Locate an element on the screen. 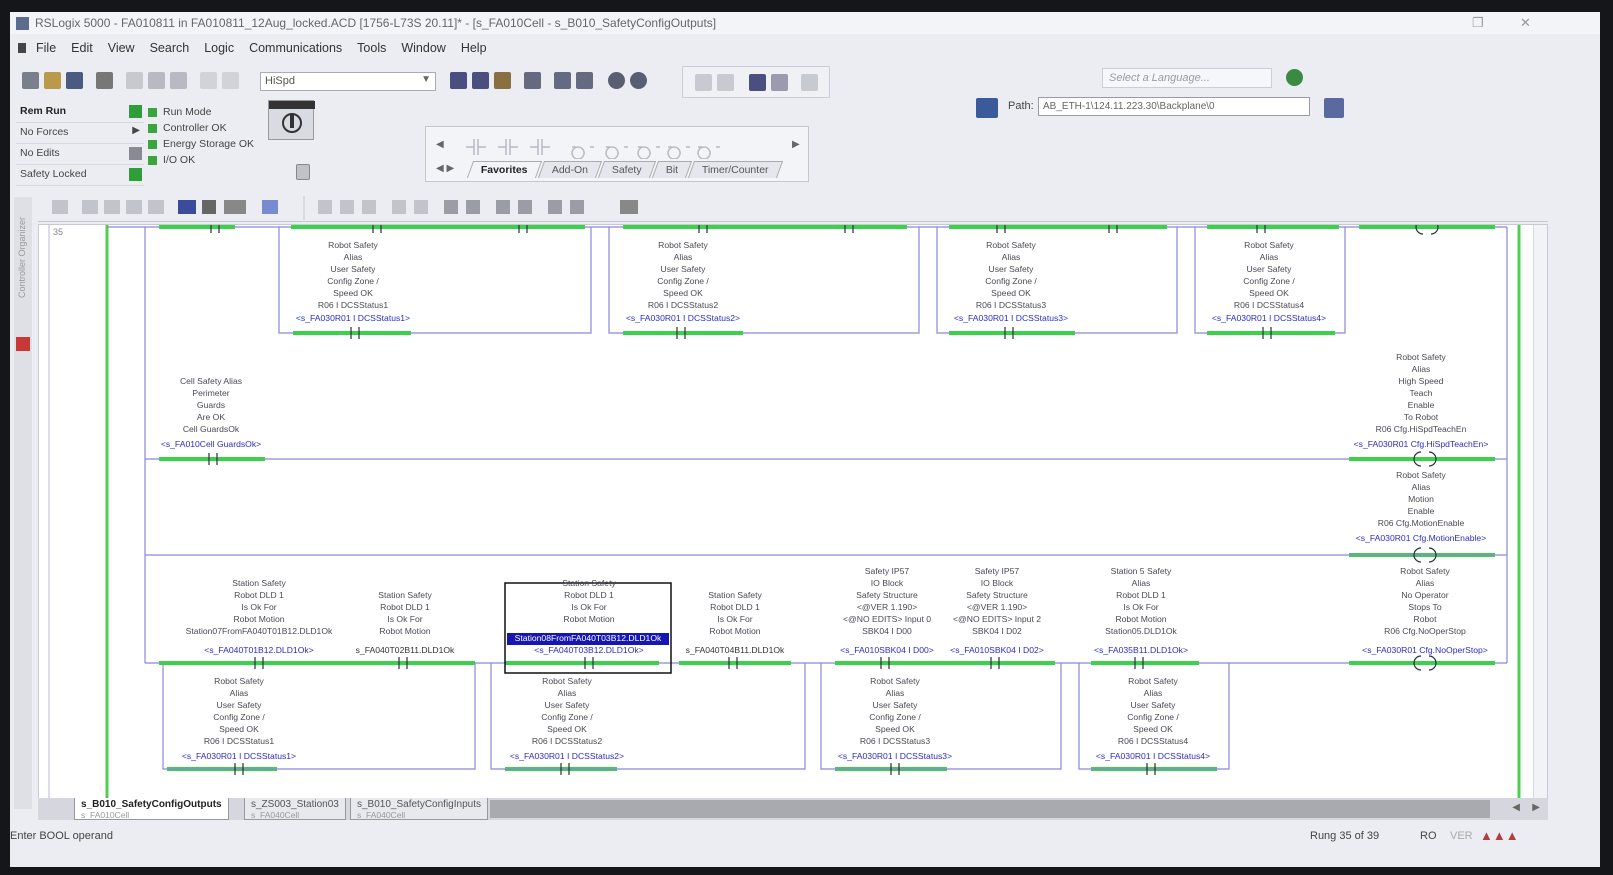  scroll-right-icon: ▶ is located at coordinates (1536, 807).